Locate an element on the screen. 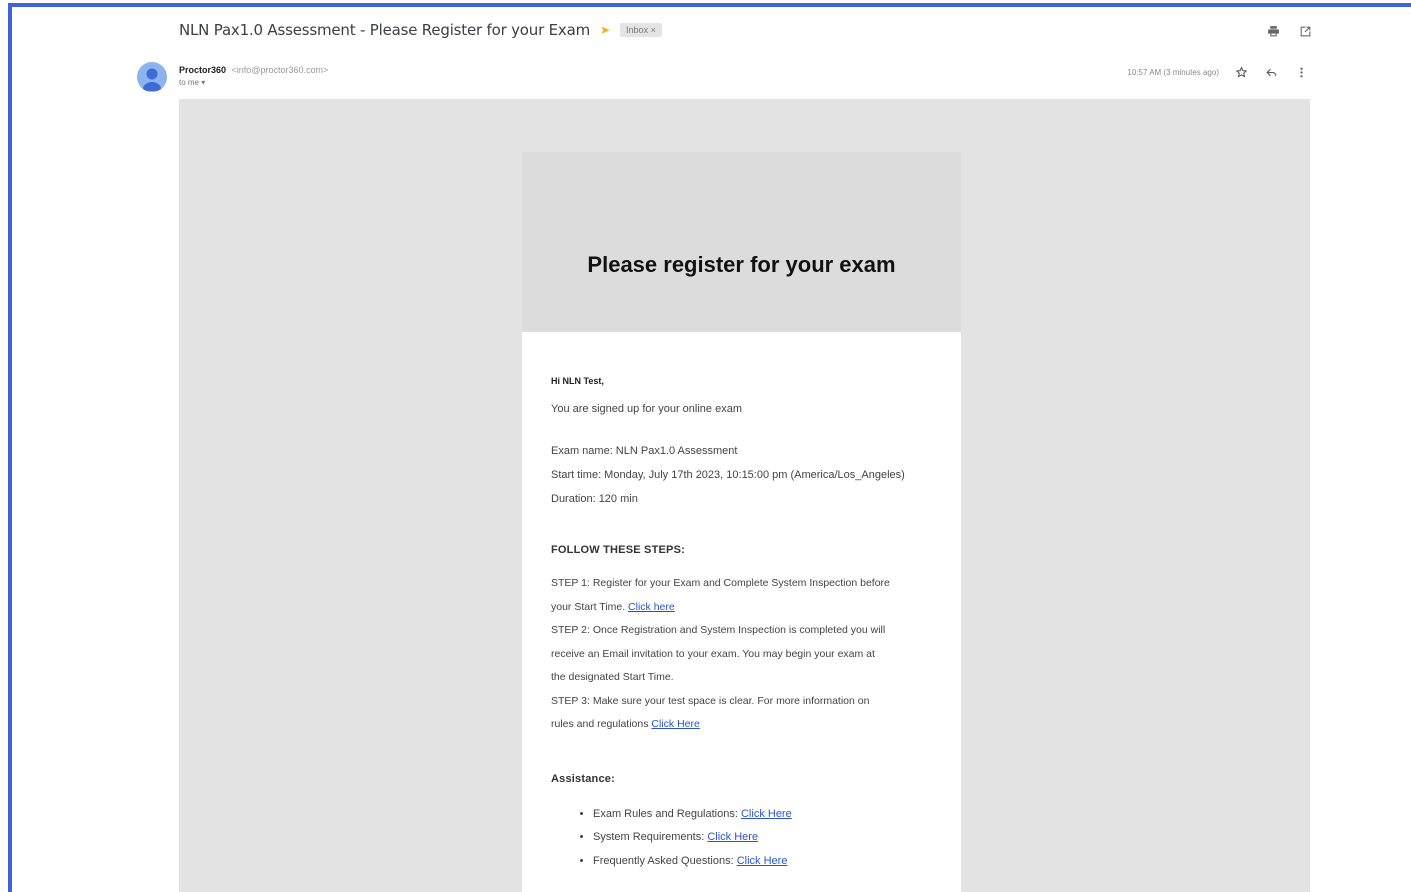 The width and height of the screenshot is (1411, 892). important-marker-icon: ➤ is located at coordinates (605, 30).